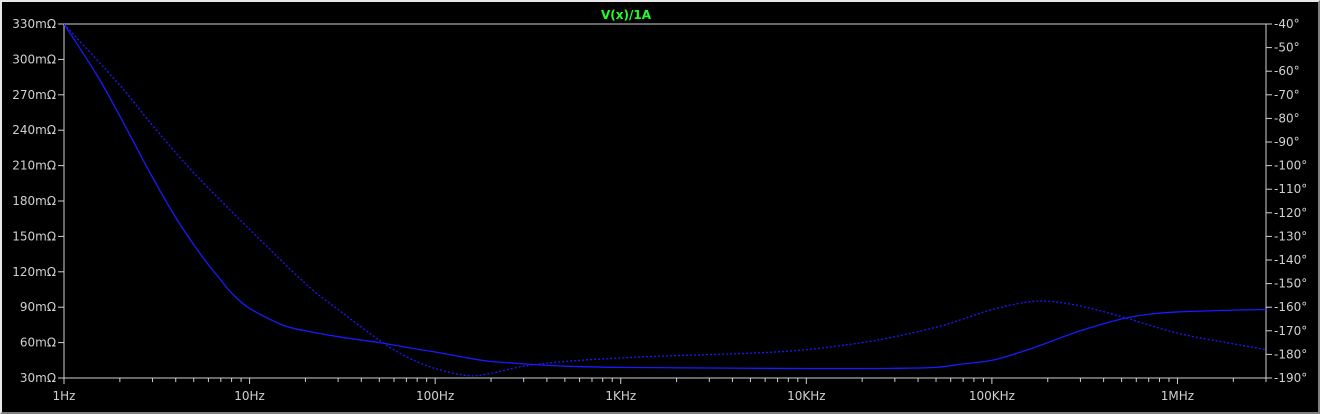  What do you see at coordinates (992, 396) in the screenshot?
I see `x-tick-label: 100KHz` at bounding box center [992, 396].